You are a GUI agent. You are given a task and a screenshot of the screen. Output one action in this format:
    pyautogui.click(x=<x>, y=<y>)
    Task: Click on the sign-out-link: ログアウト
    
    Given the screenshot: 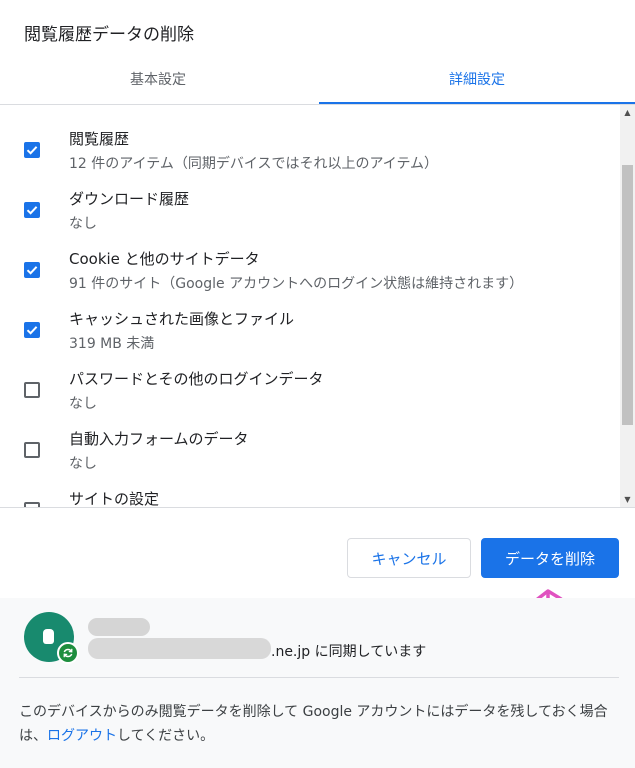 What is the action you would take?
    pyautogui.click(x=82, y=736)
    